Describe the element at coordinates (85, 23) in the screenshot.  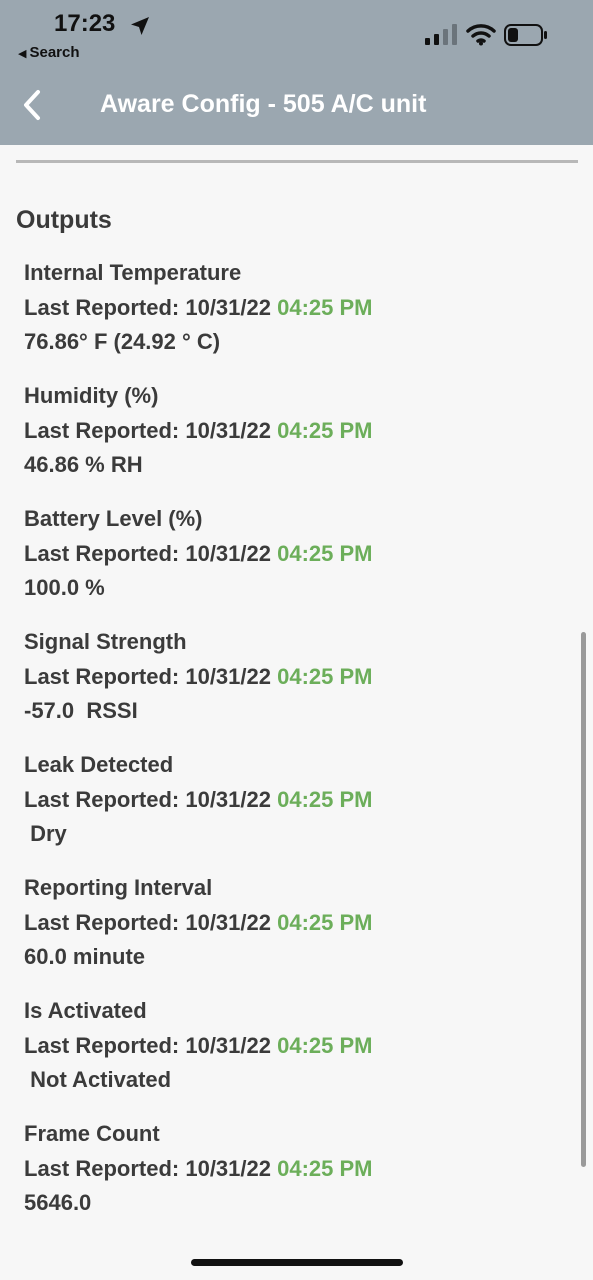
I see `status-time: 17:23` at that location.